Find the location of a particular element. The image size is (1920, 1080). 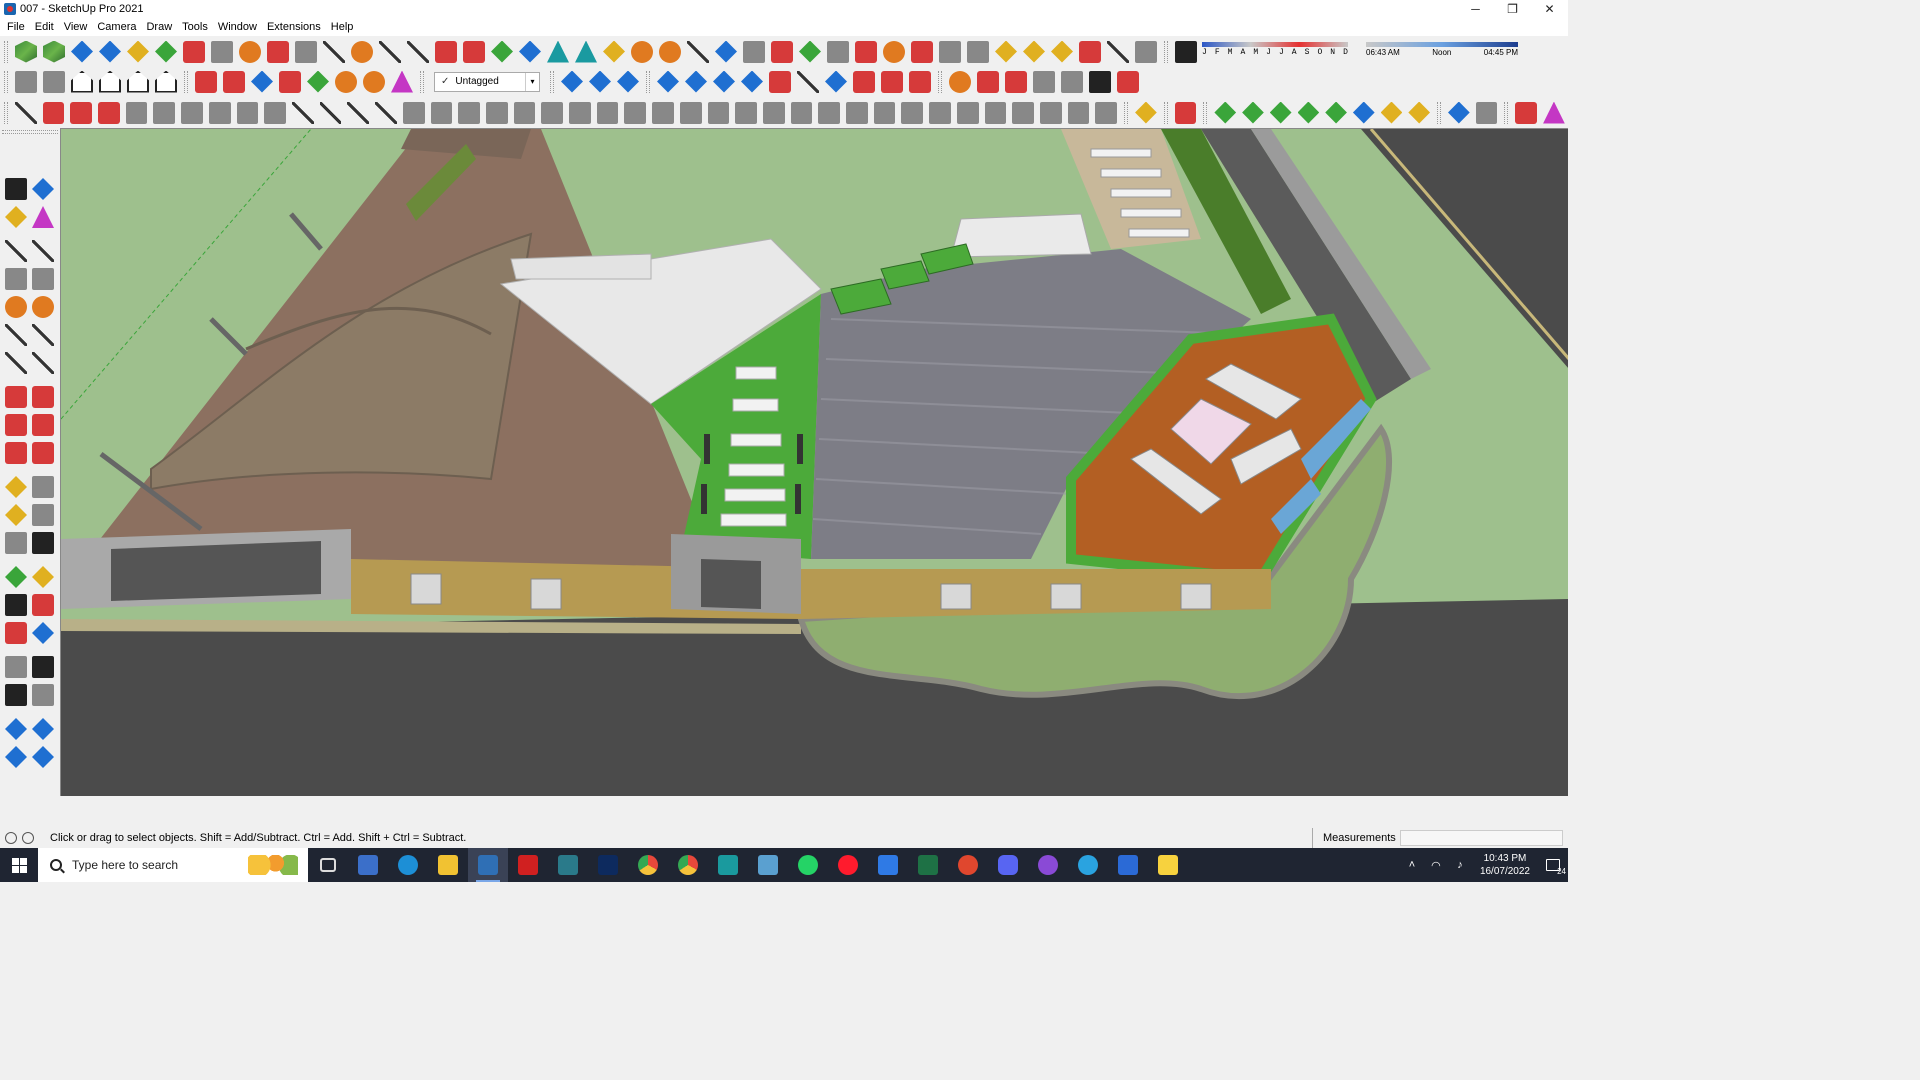

menu-help: Help is located at coordinates (342, 27).